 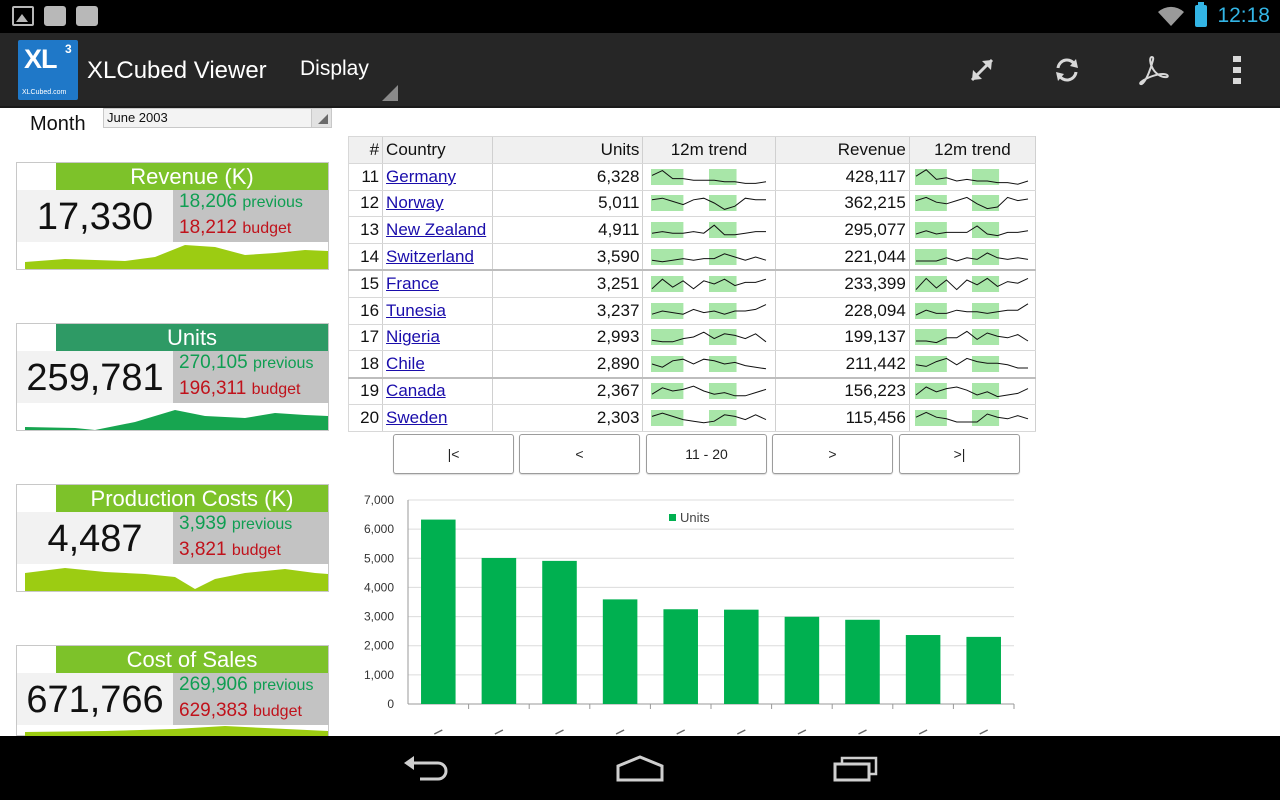 What do you see at coordinates (1067, 70) in the screenshot?
I see `refresh-button` at bounding box center [1067, 70].